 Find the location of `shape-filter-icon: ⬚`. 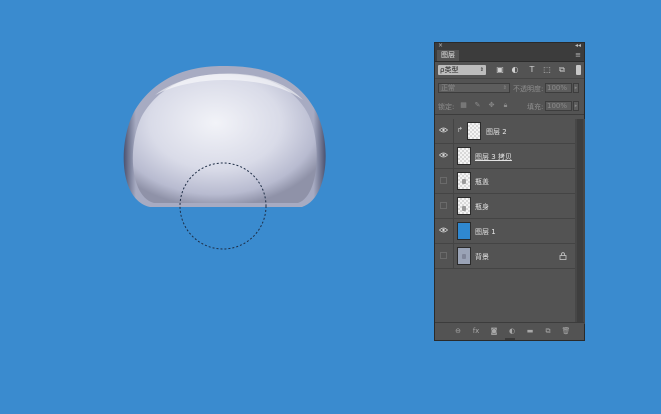

shape-filter-icon: ⬚ is located at coordinates (547, 70).